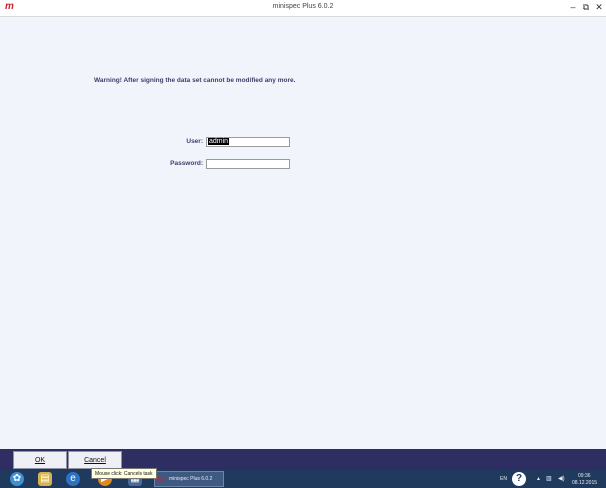 This screenshot has height=488, width=606. What do you see at coordinates (584, 476) in the screenshot?
I see `clock-time: 09:36` at bounding box center [584, 476].